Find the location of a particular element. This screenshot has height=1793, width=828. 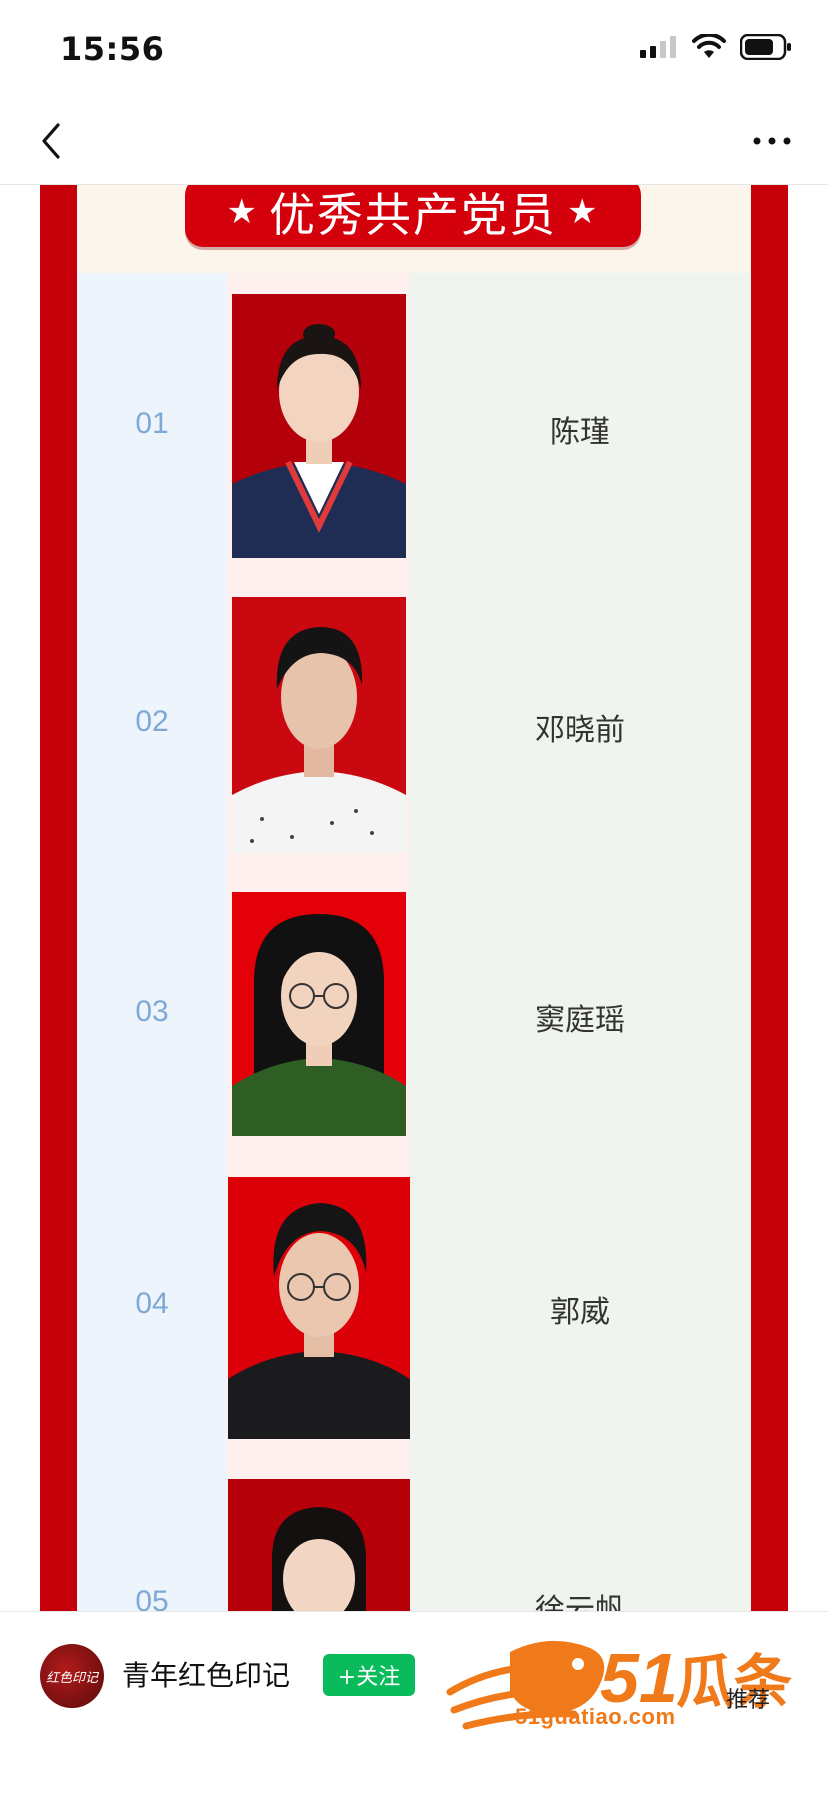

battery-icon is located at coordinates (765, 47).